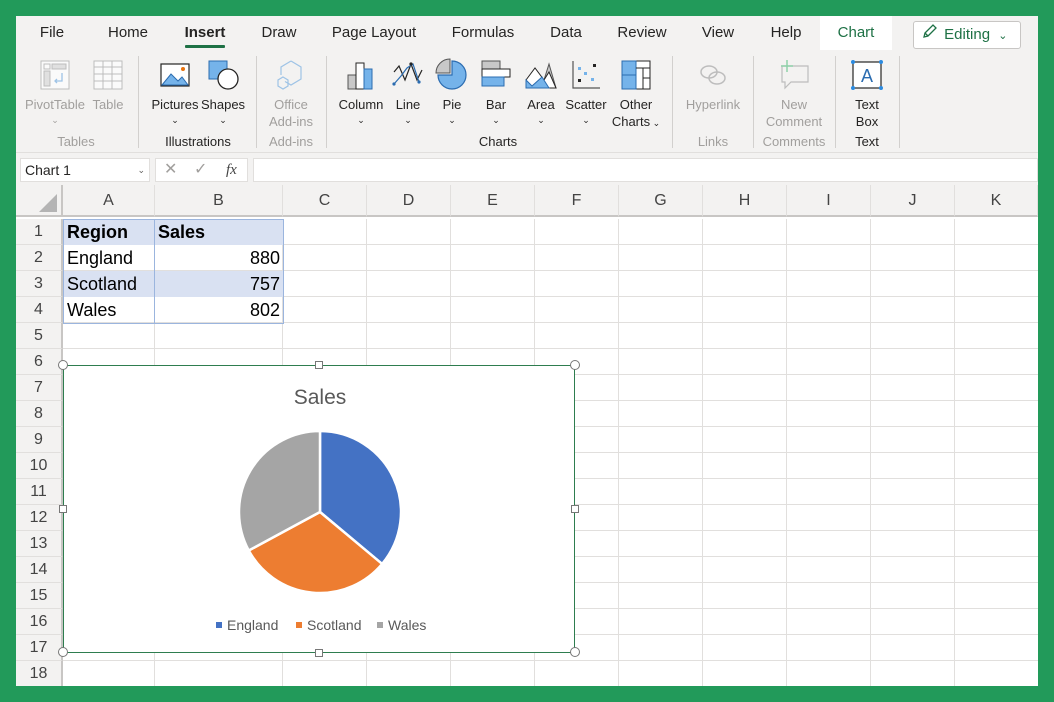 The image size is (1054, 702). Describe the element at coordinates (76, 141) in the screenshot. I see `group-tables-label: Tables` at that location.